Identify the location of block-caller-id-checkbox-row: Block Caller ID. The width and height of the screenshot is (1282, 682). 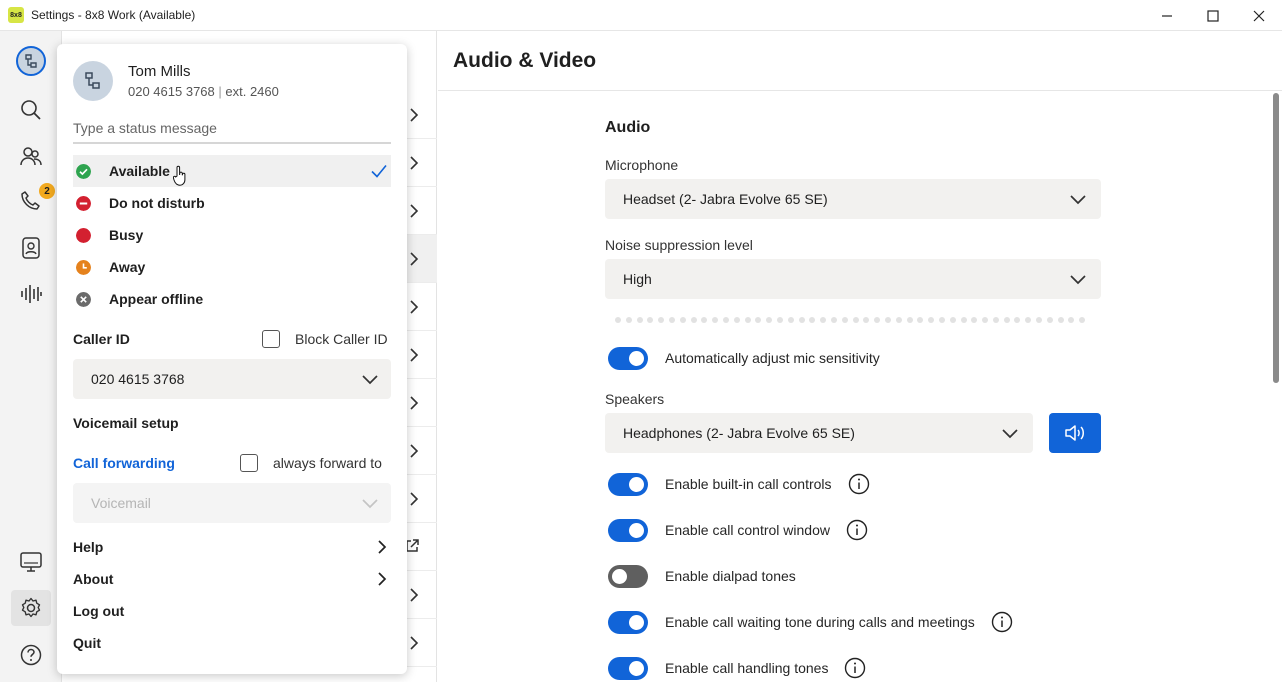
(325, 339).